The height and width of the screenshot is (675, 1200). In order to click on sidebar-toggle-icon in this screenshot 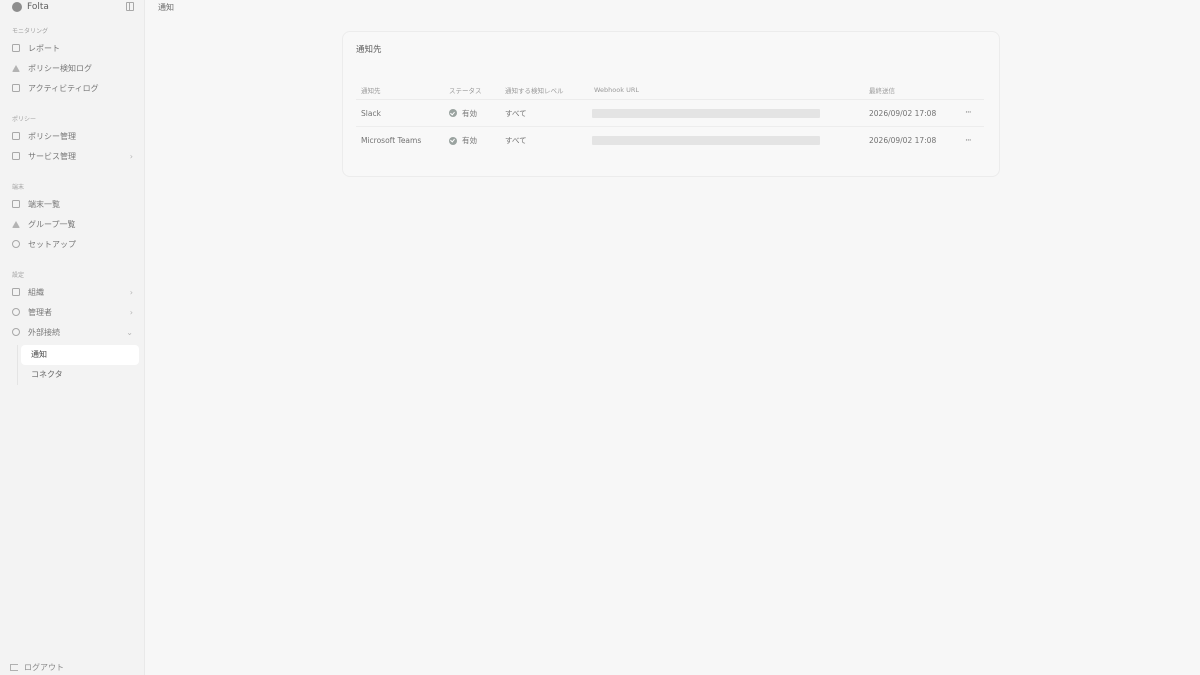, I will do `click(130, 6)`.